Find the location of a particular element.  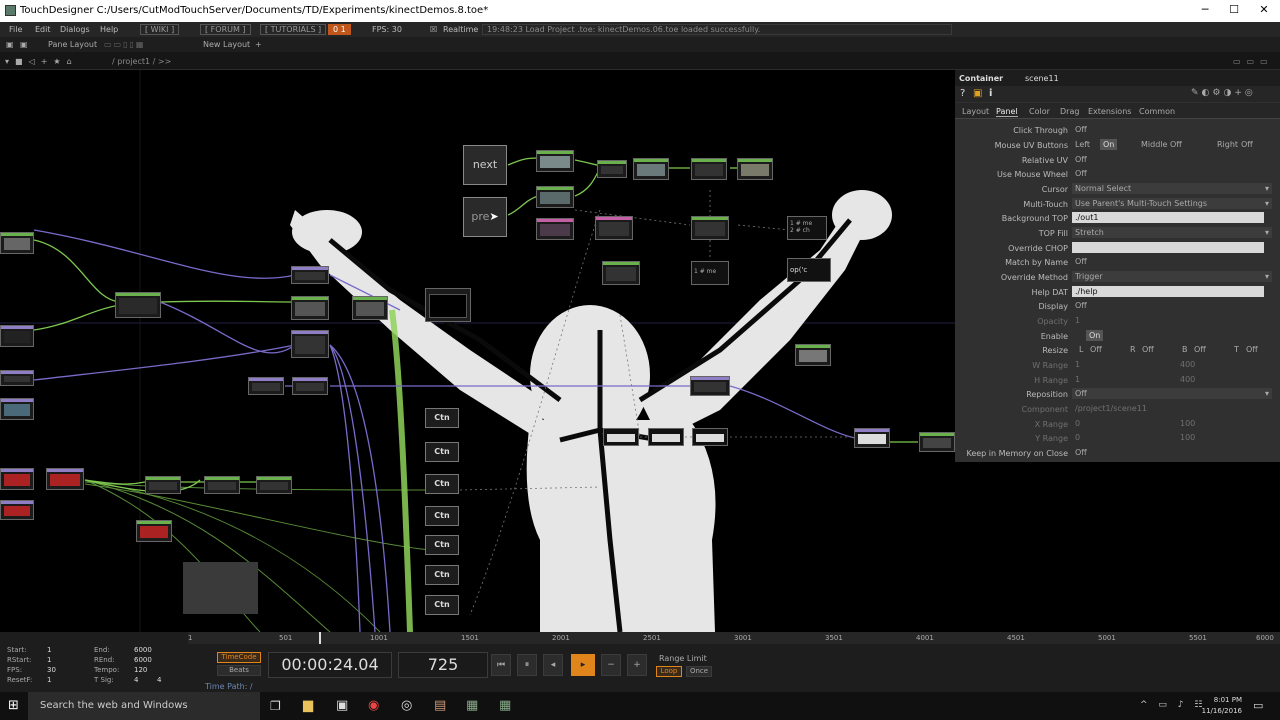

param-row: W Range 1 400 is located at coordinates (1117, 365).